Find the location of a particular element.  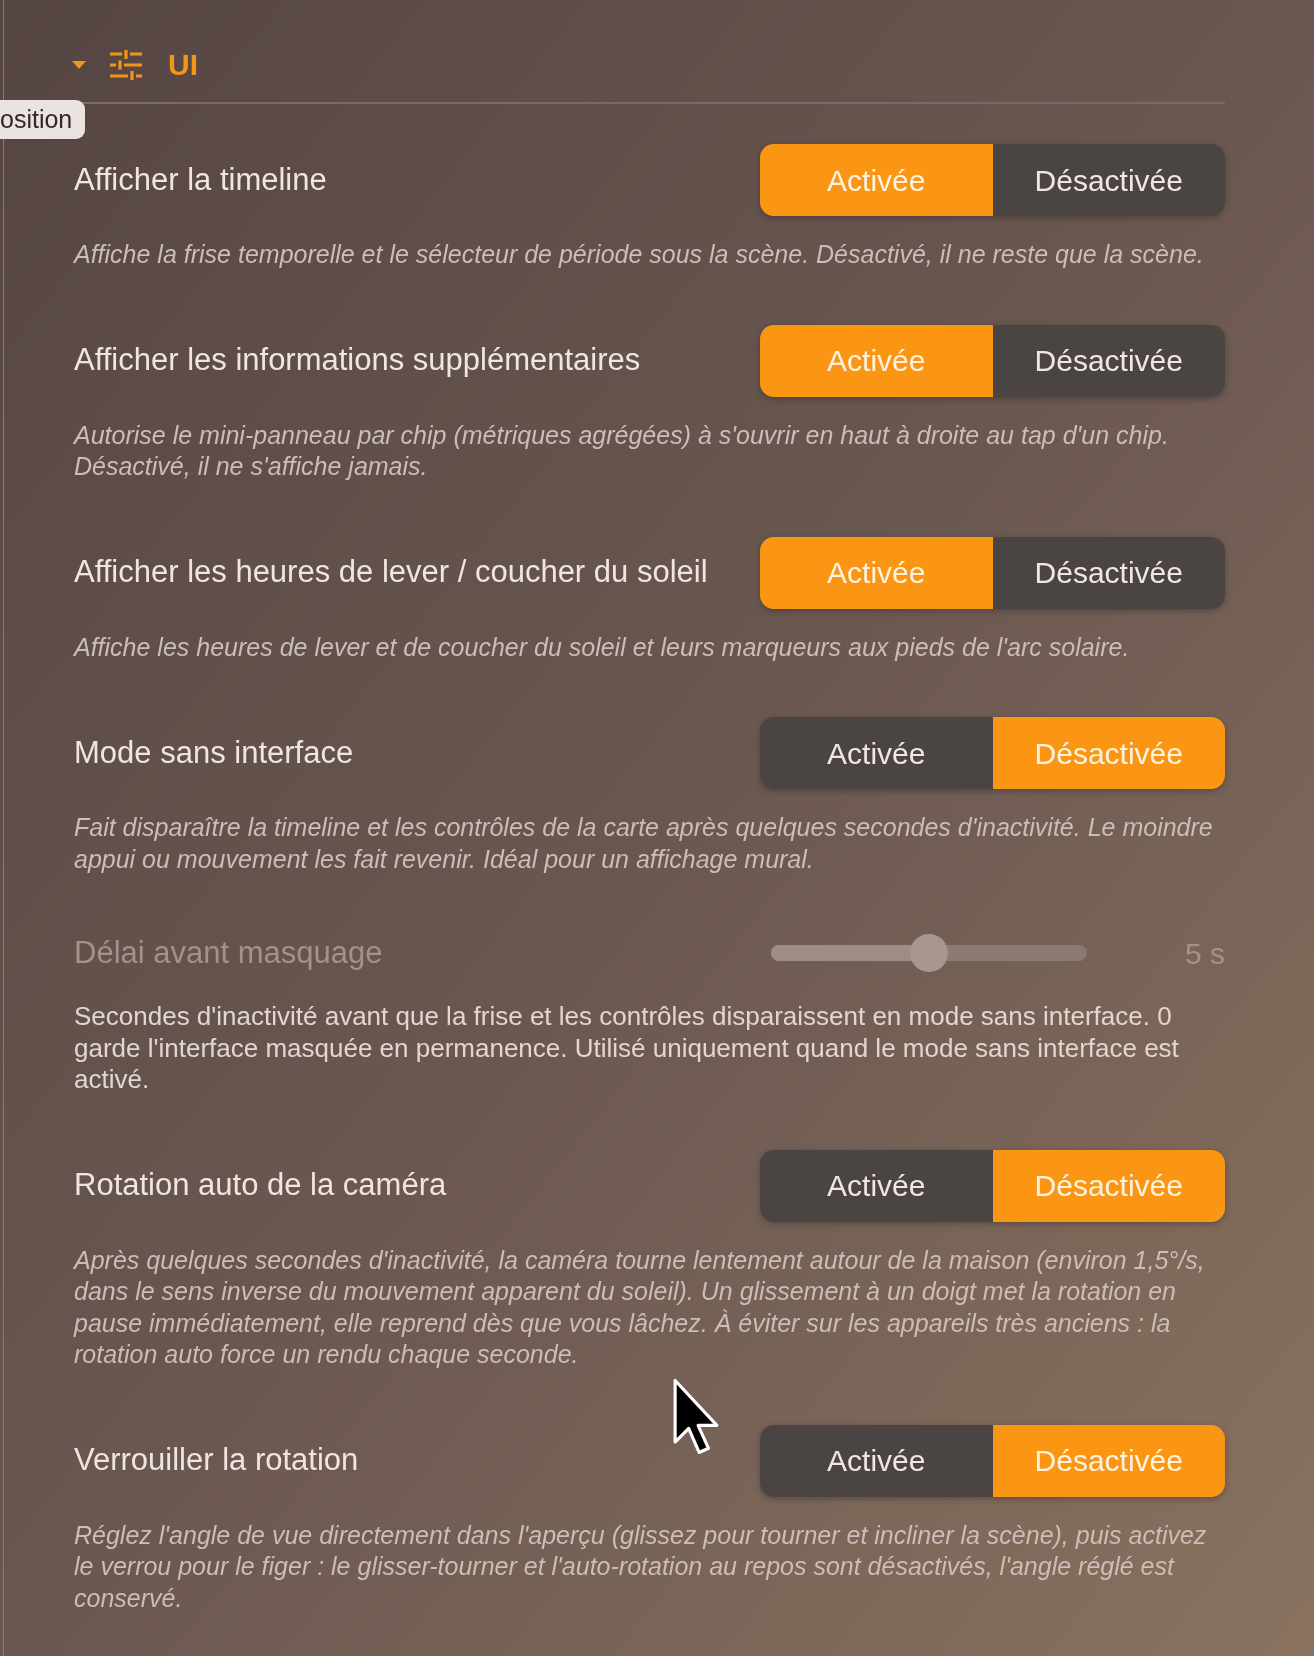

setting-label: Afficher la timeline is located at coordinates (200, 179).